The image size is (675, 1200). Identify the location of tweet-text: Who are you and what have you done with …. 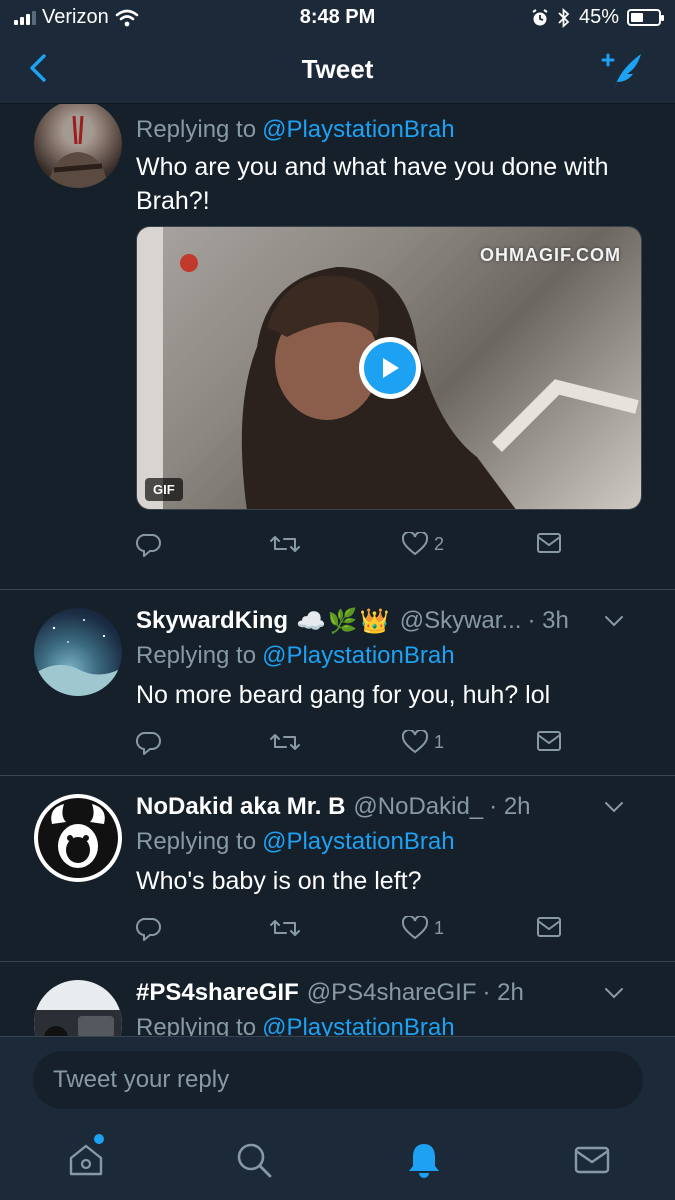
(372, 184).